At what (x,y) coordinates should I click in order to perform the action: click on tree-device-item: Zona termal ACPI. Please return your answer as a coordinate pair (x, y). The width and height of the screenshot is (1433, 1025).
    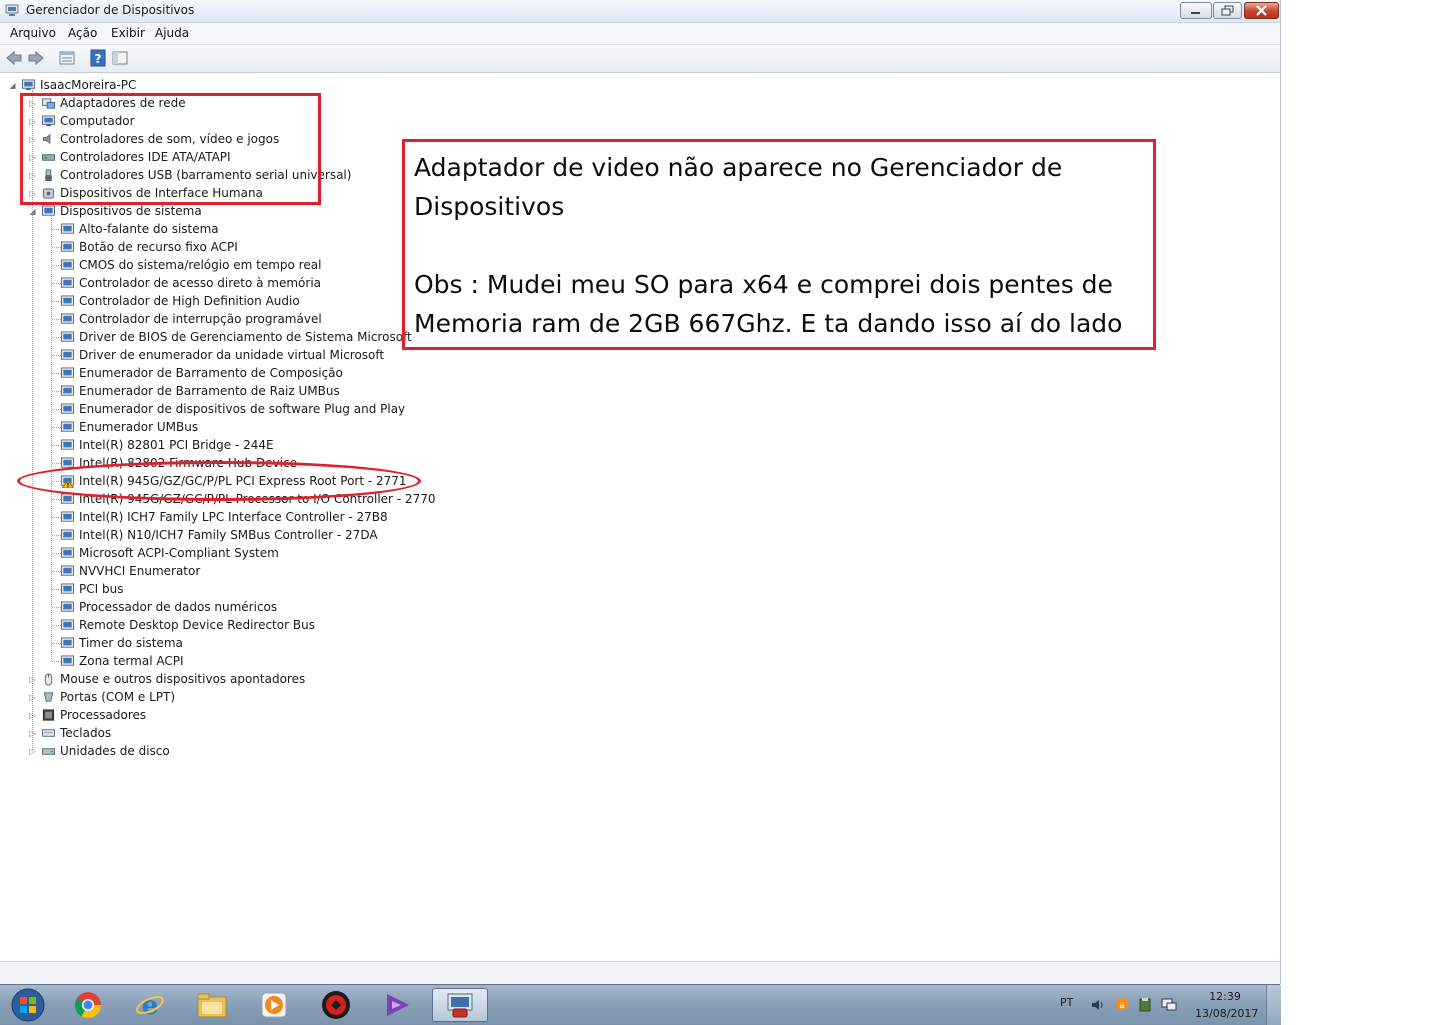
    Looking at the image, I should click on (115, 661).